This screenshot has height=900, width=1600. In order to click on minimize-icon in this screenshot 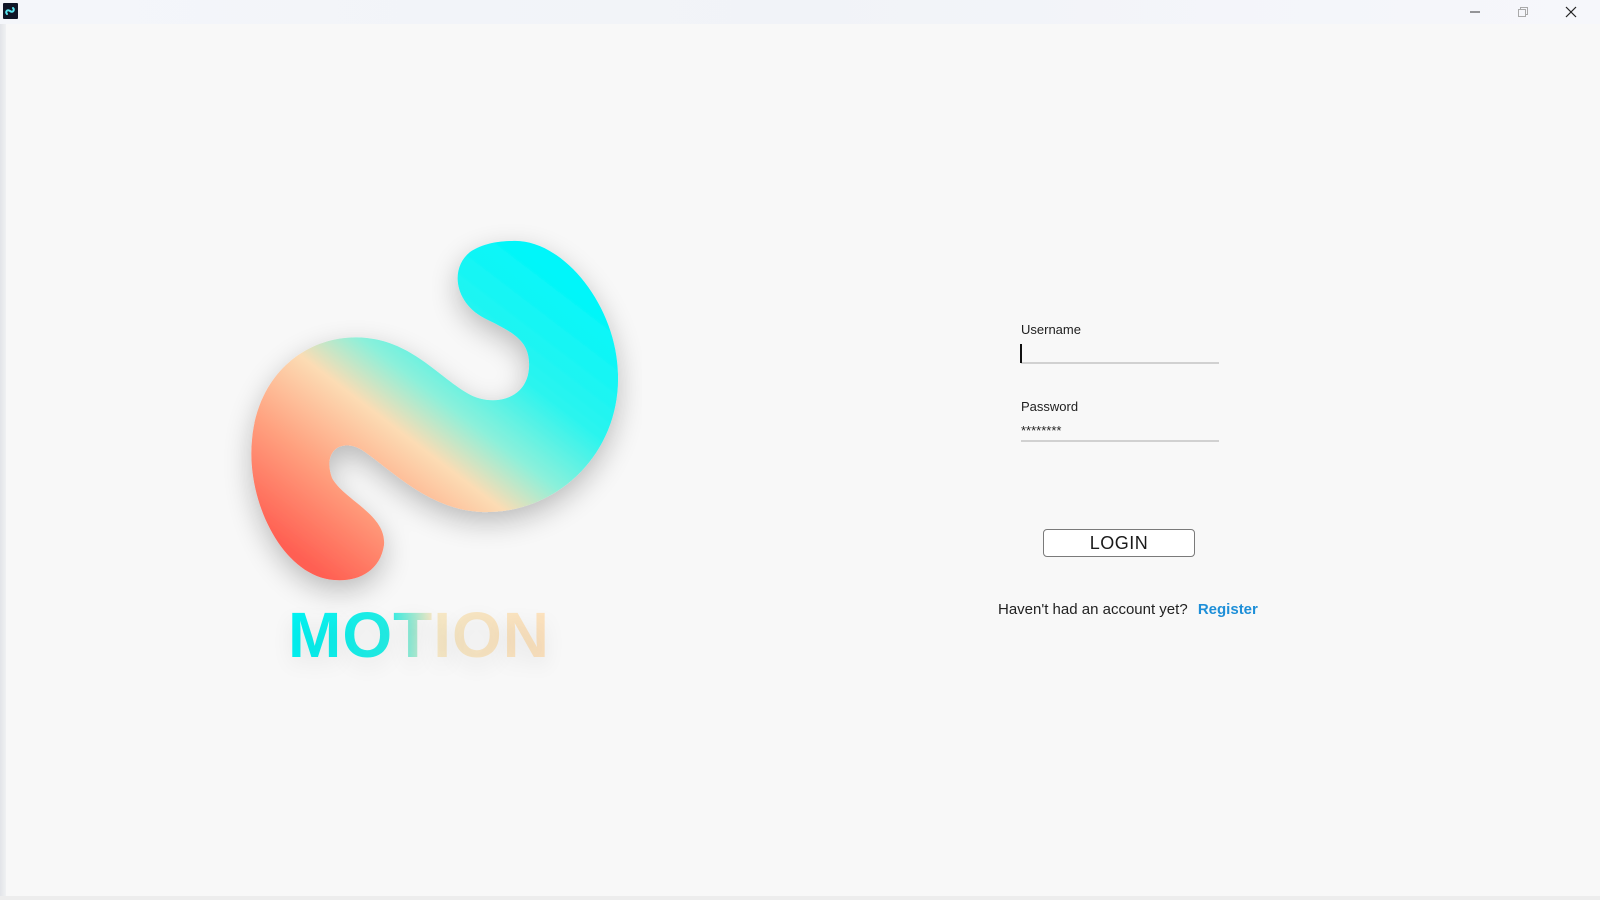, I will do `click(1475, 12)`.